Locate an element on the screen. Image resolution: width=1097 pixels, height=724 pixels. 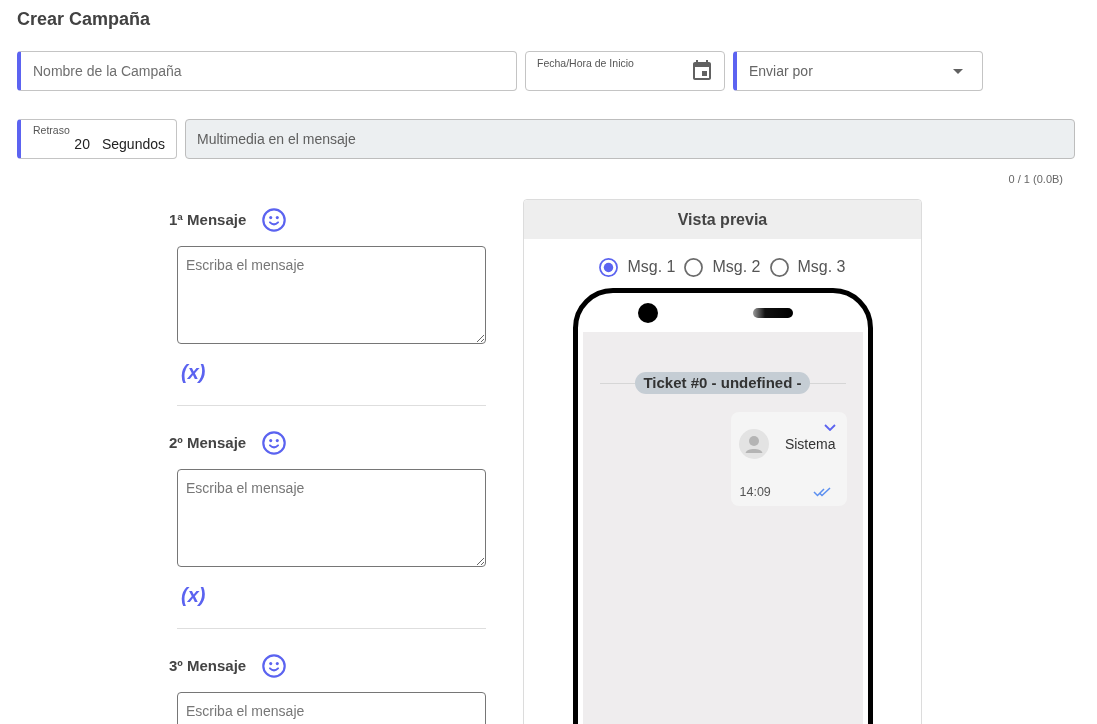
start-date-field: Fecha/Hora de Inicio is located at coordinates (625, 71).